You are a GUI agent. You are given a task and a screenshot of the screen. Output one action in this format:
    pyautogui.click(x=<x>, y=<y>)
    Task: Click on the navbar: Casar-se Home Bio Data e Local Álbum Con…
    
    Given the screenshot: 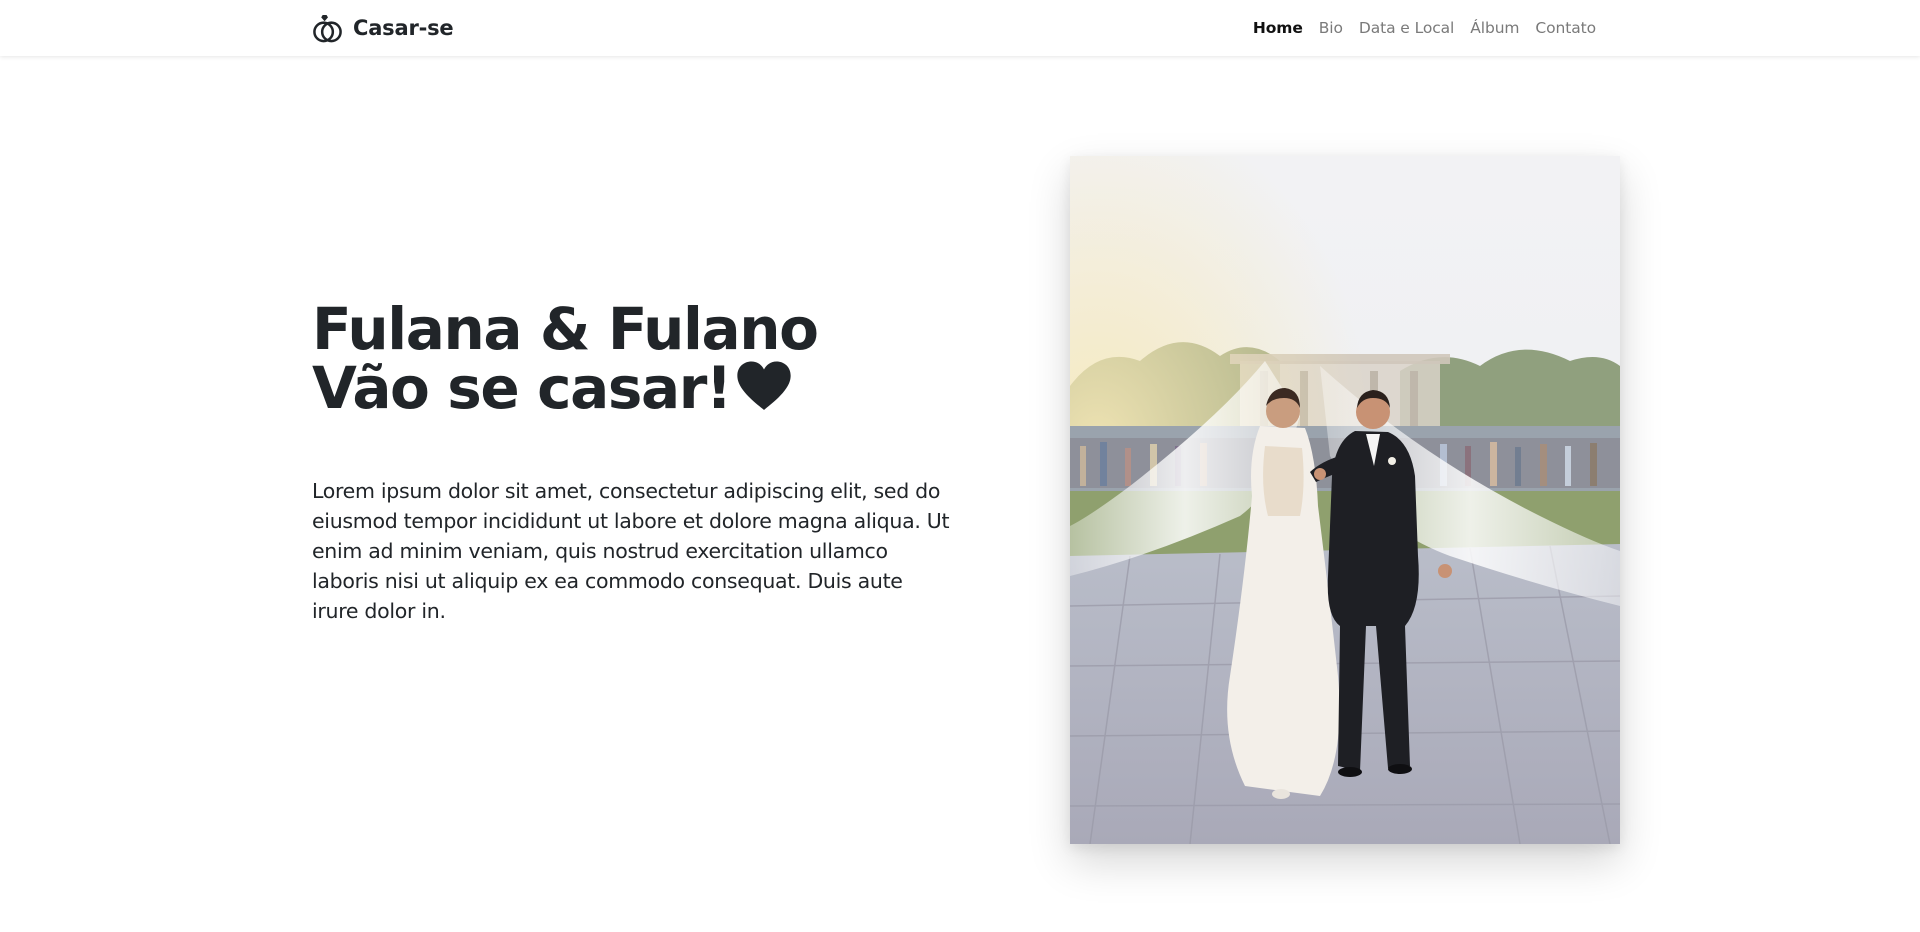 What is the action you would take?
    pyautogui.click(x=960, y=28)
    